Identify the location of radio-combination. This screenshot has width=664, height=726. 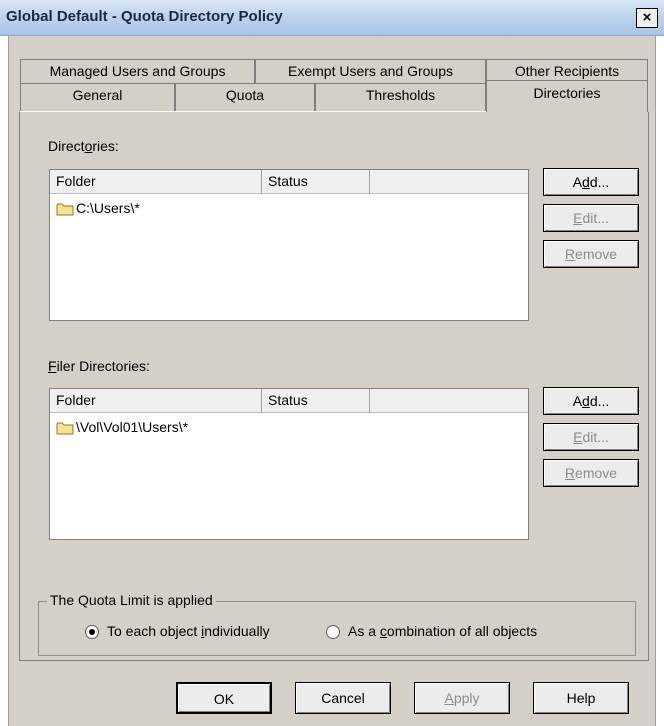
(333, 632).